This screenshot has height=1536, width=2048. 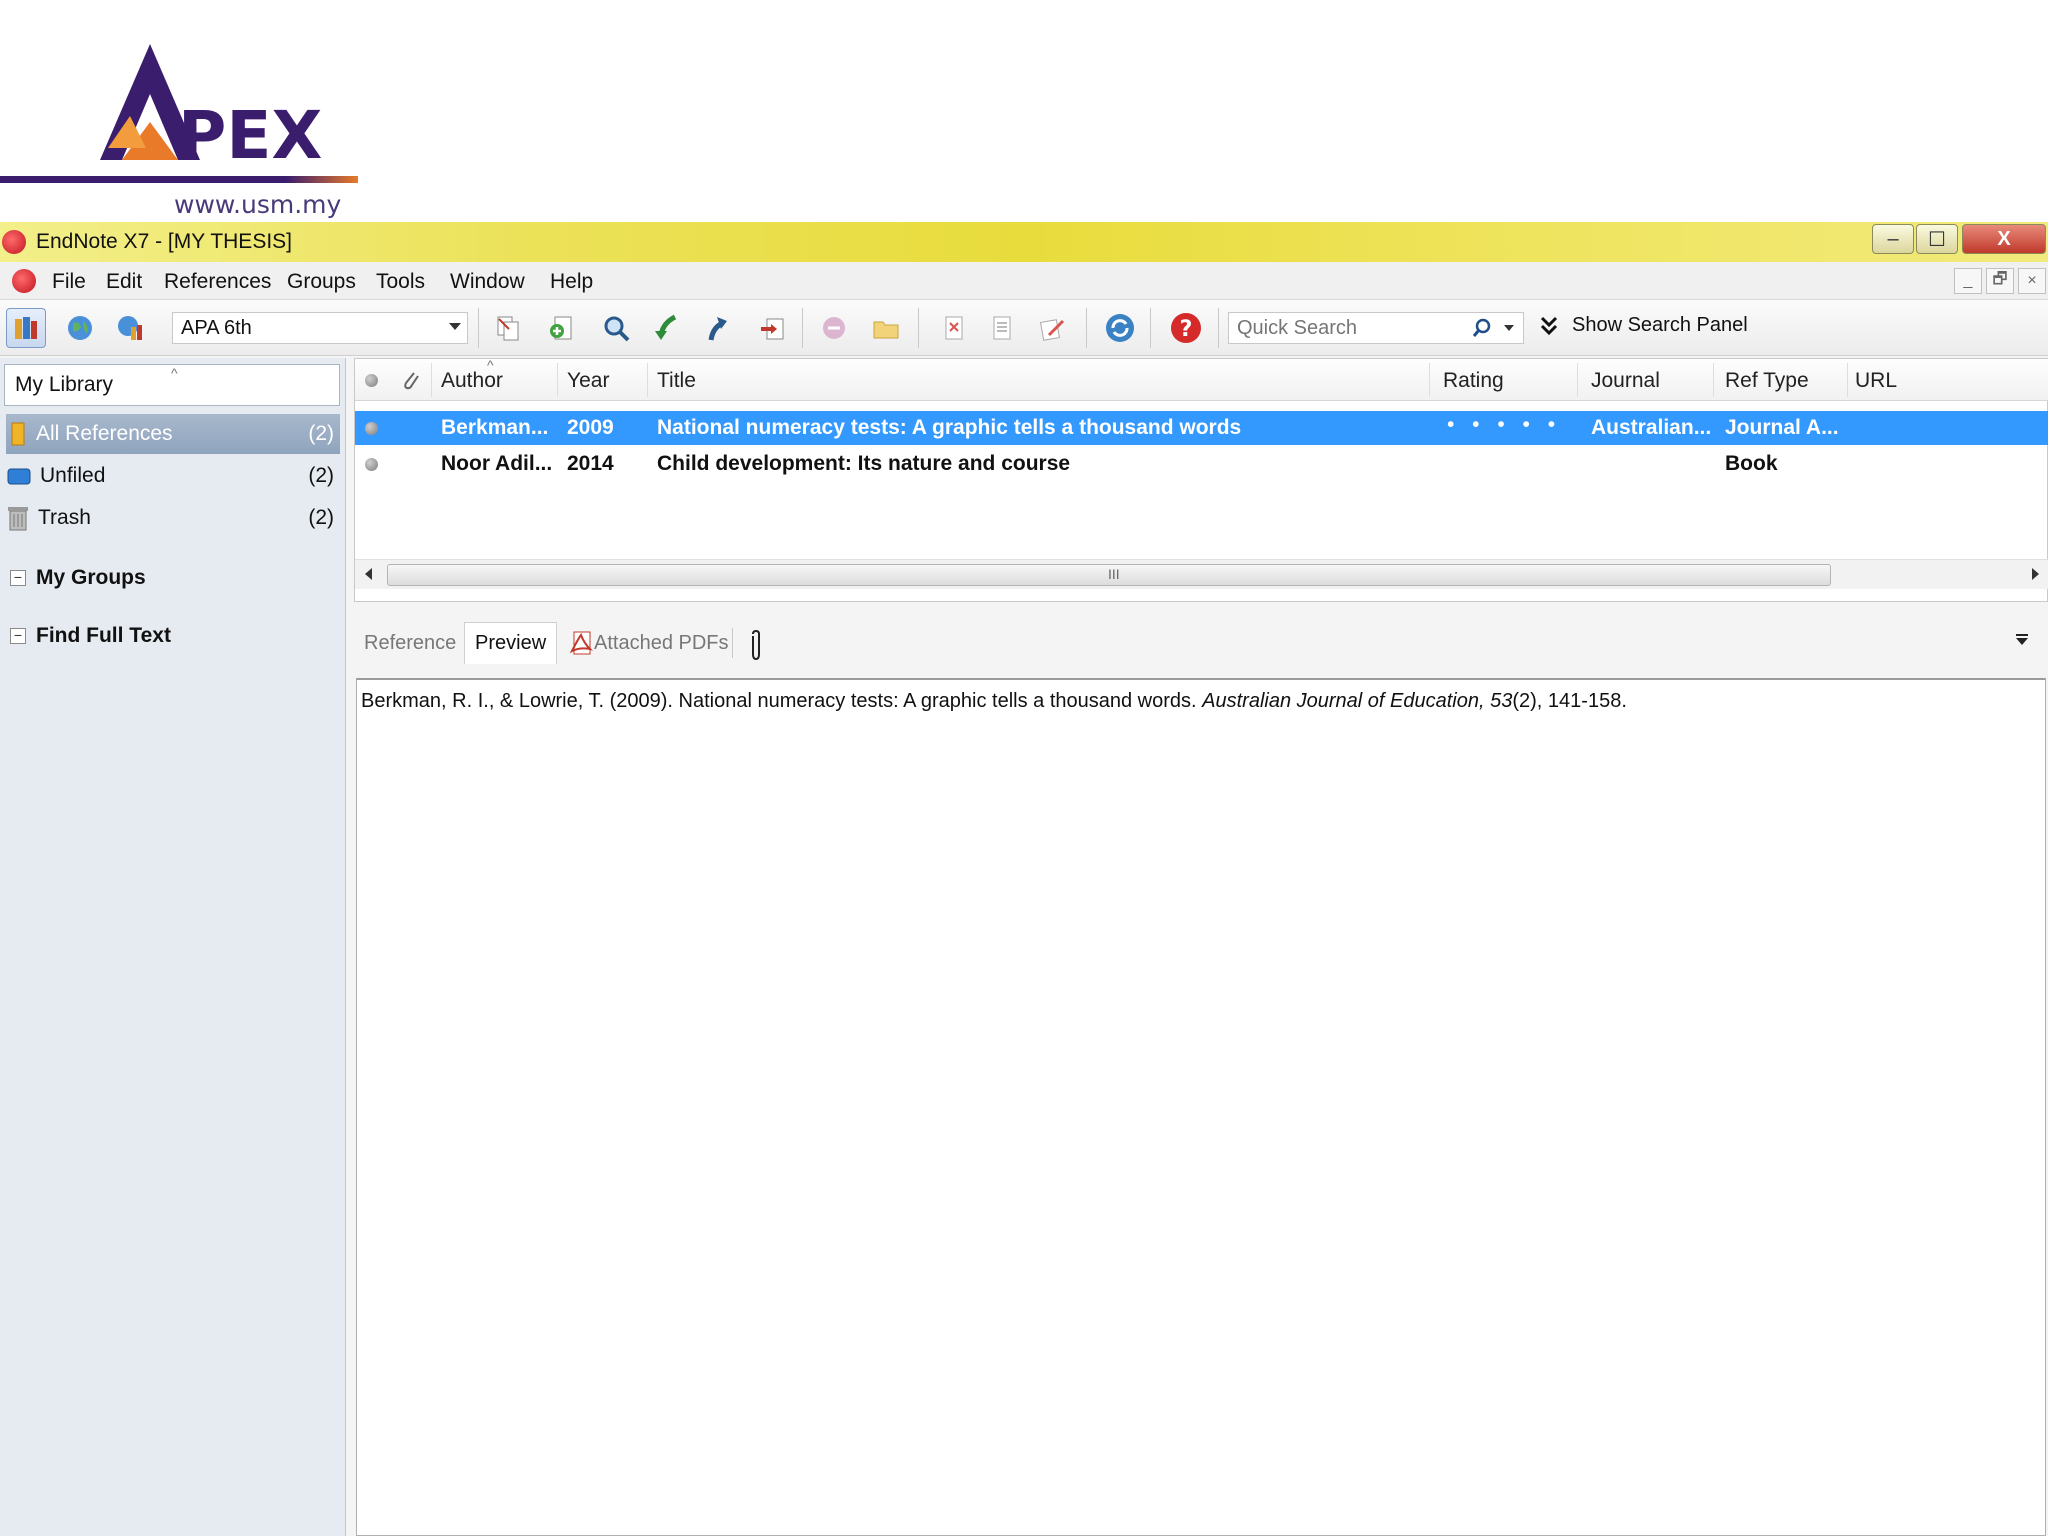 What do you see at coordinates (1549, 325) in the screenshot?
I see `double-chevron-down-icon` at bounding box center [1549, 325].